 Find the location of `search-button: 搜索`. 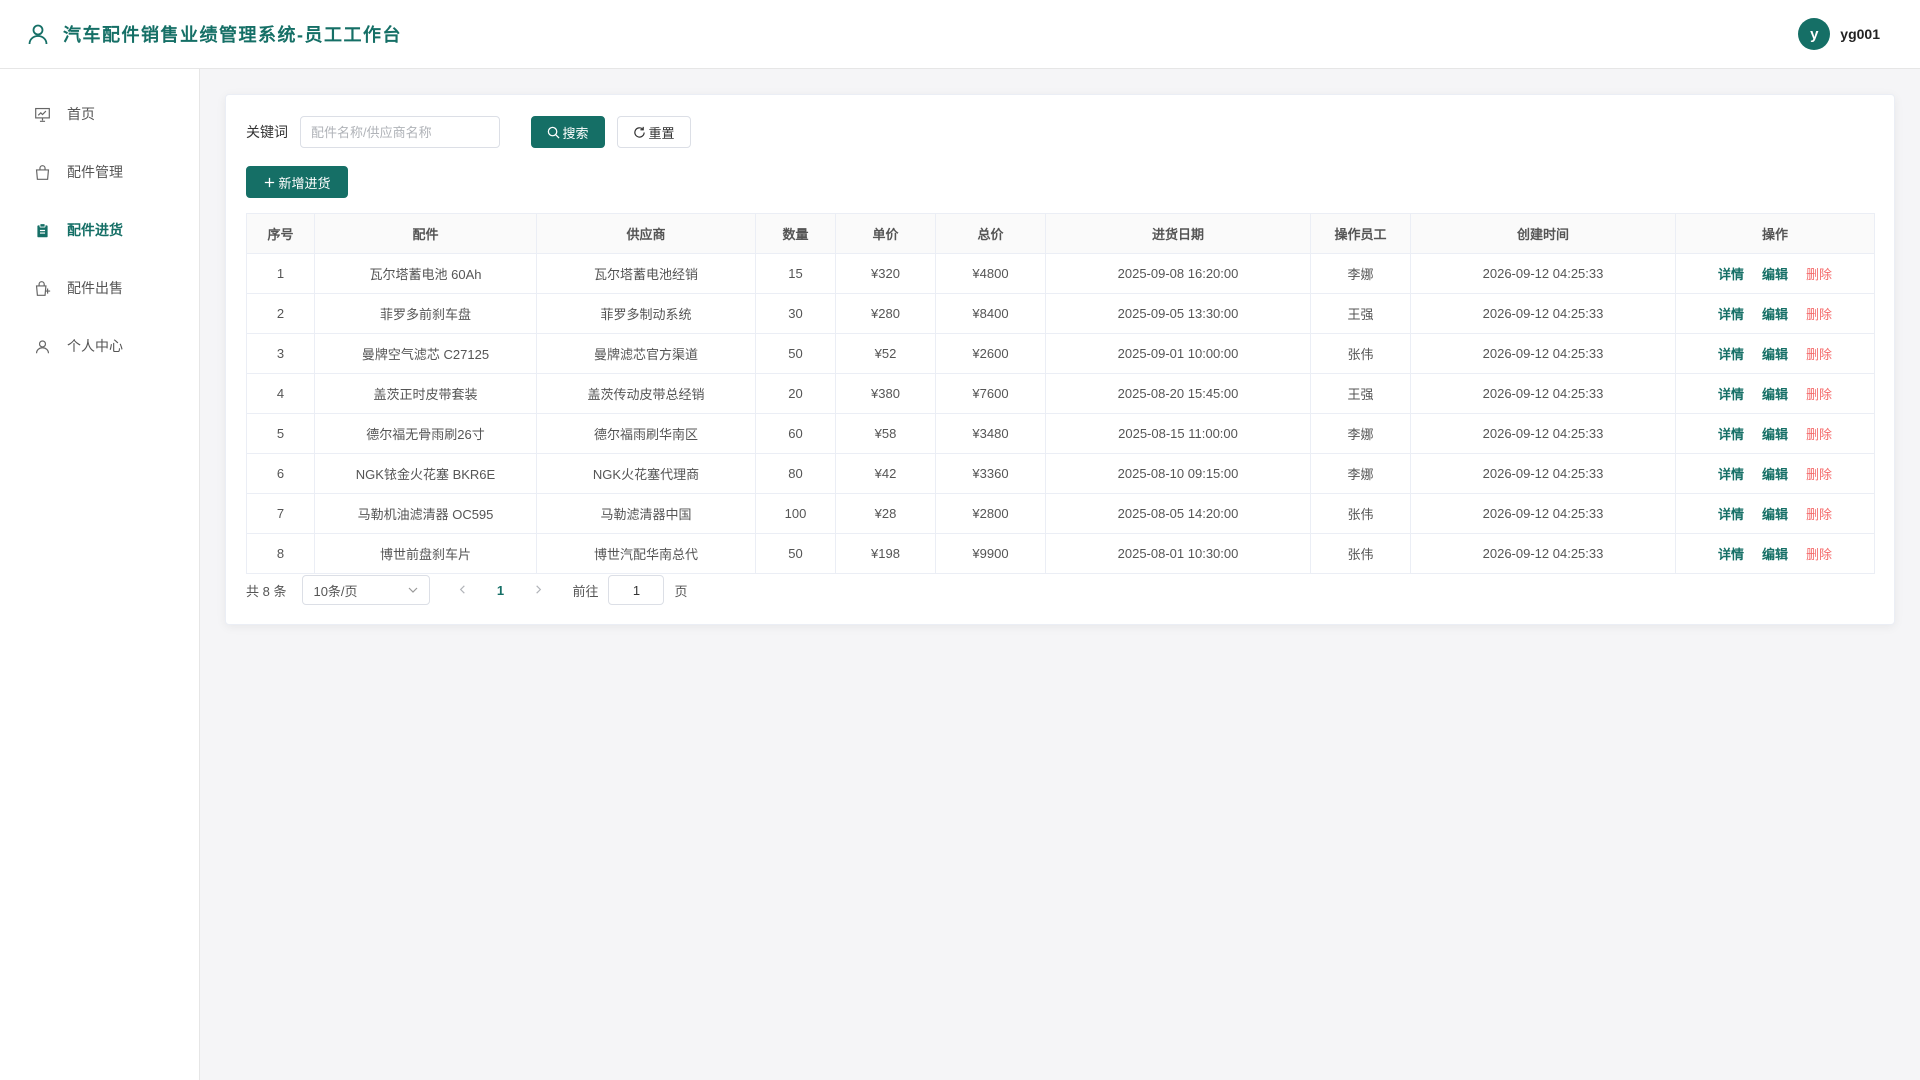

search-button: 搜索 is located at coordinates (568, 132).